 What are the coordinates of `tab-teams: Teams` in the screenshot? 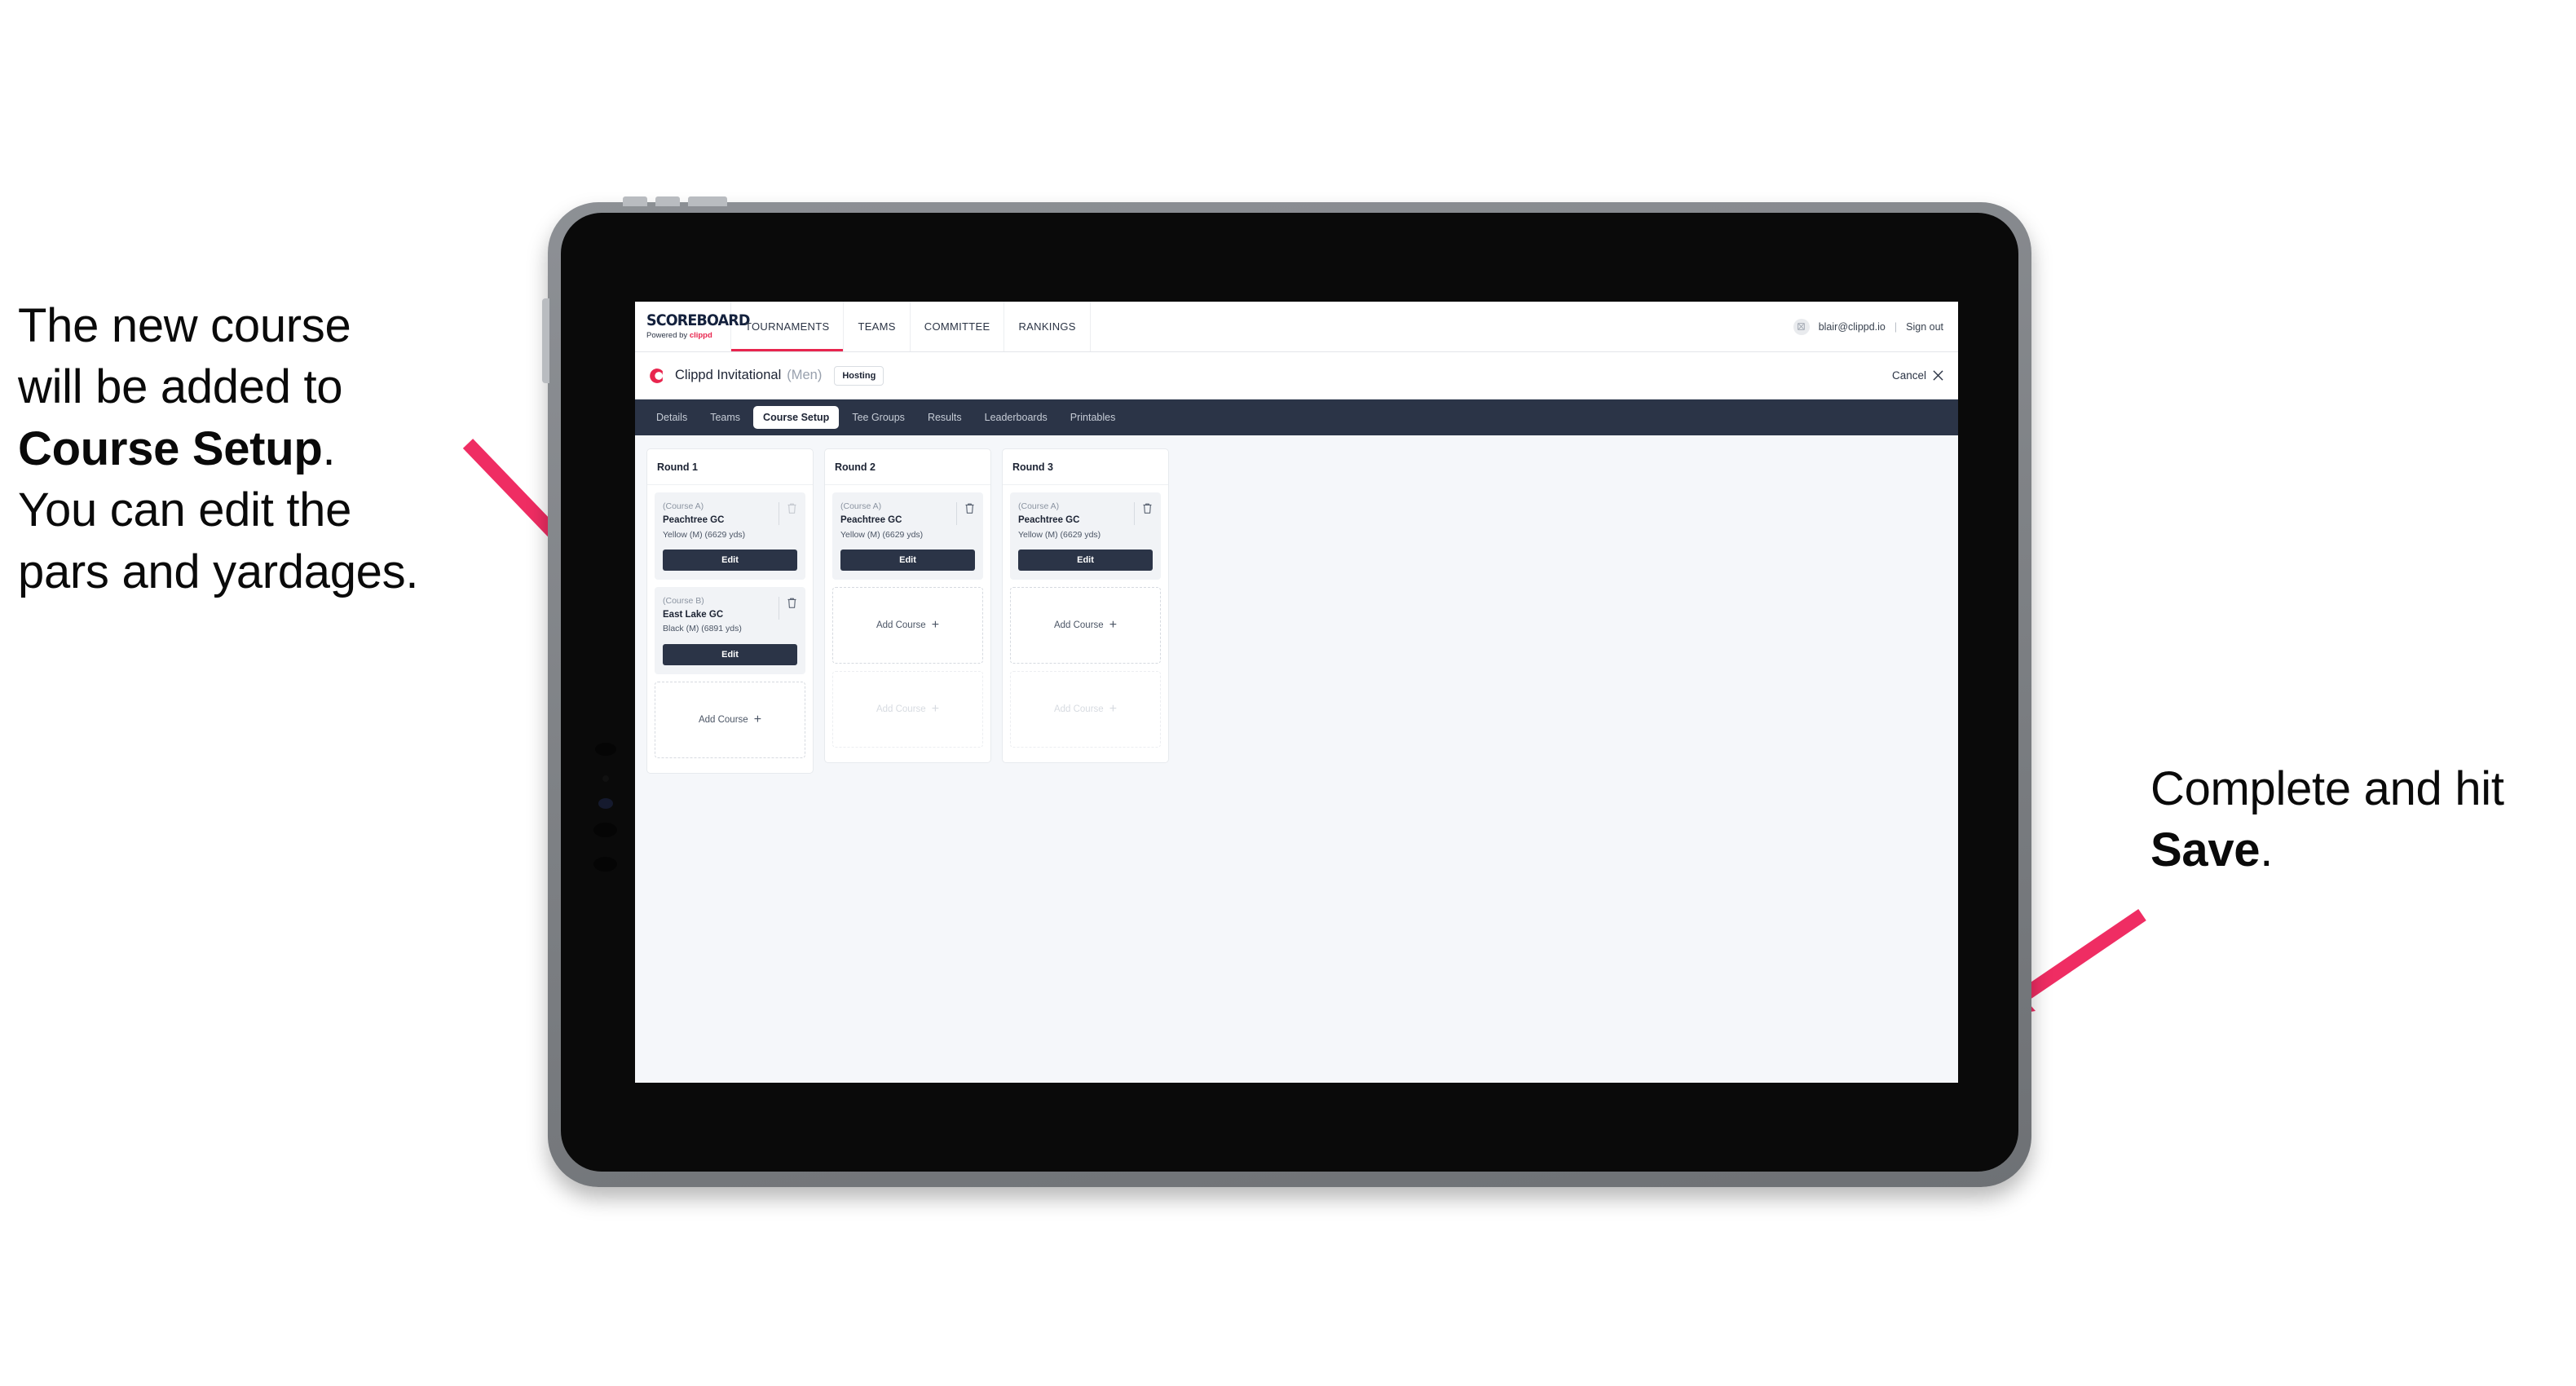 It's located at (725, 418).